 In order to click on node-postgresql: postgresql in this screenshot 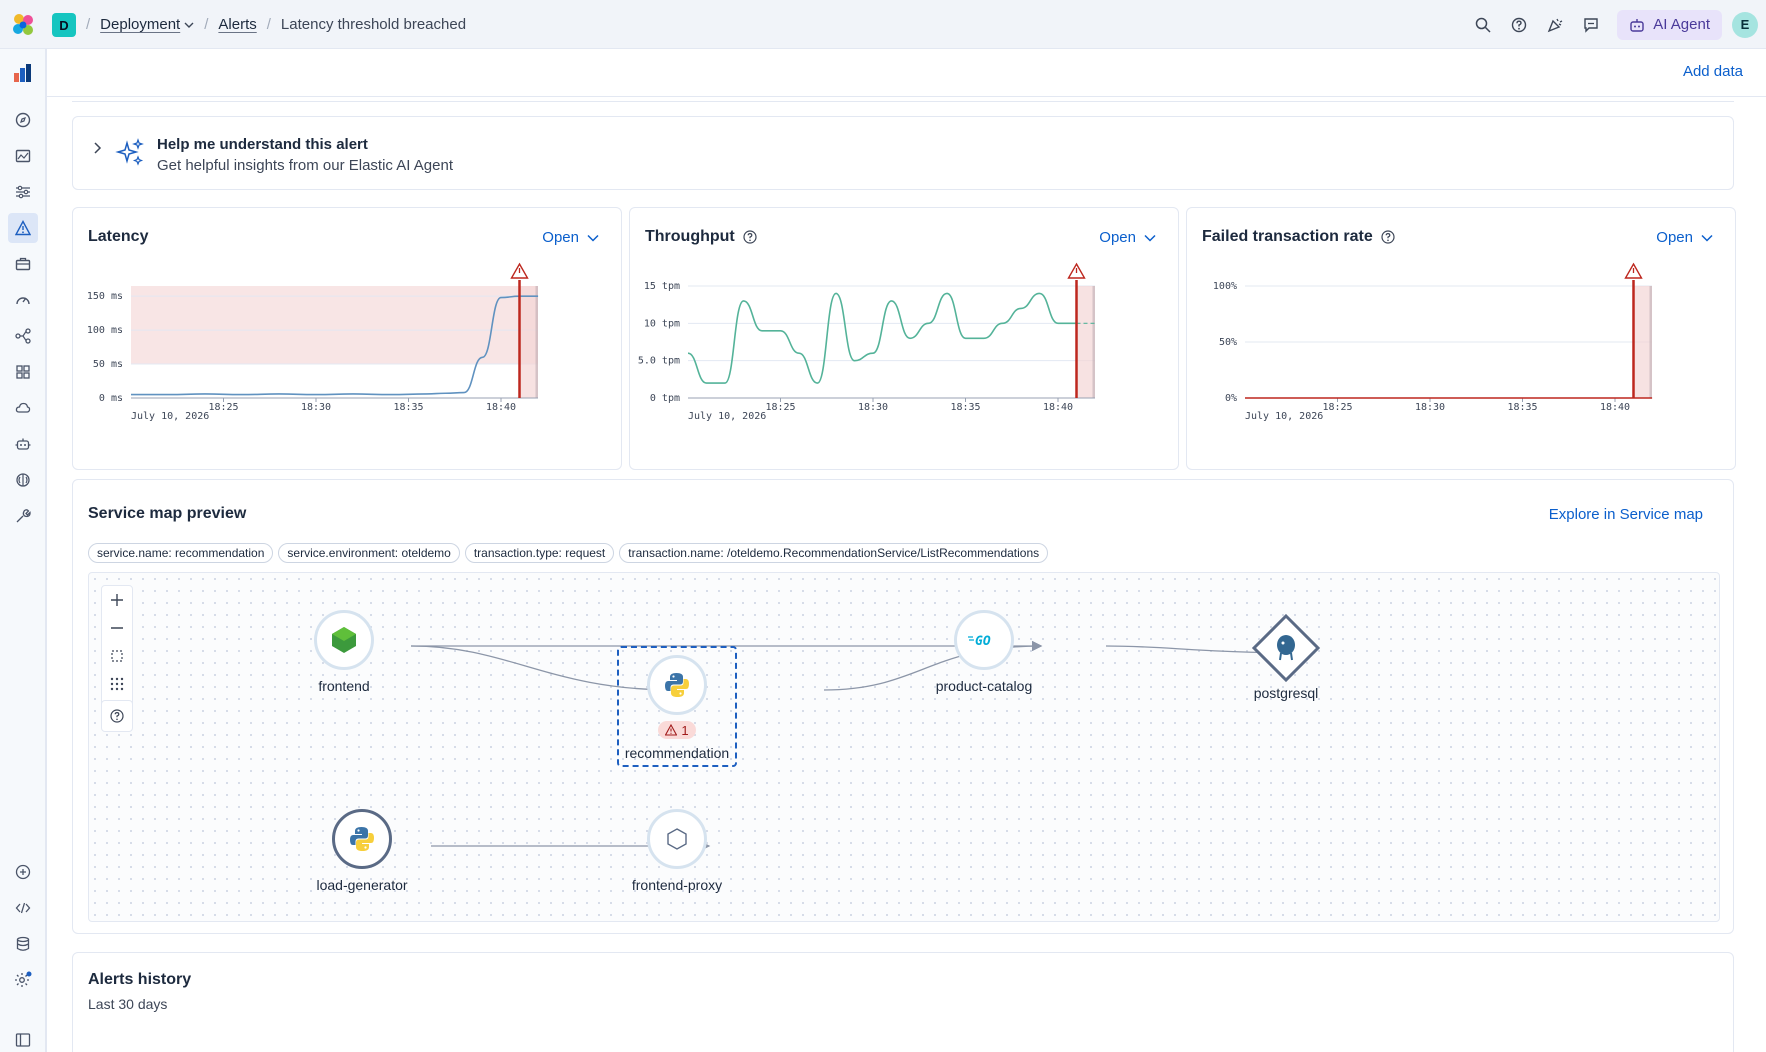, I will do `click(1286, 657)`.